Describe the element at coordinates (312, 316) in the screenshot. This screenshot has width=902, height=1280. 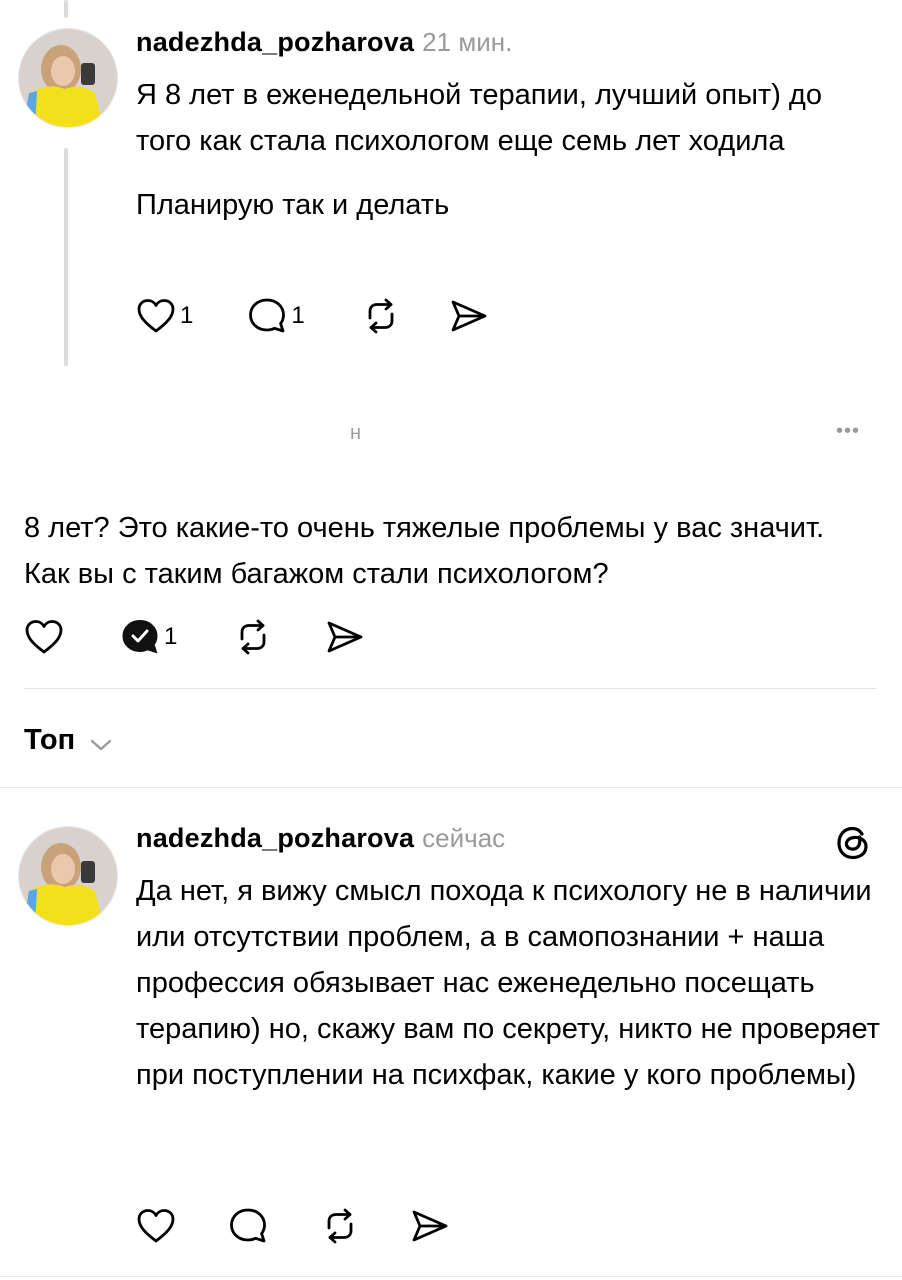
I see `post-actions: 1 1` at that location.